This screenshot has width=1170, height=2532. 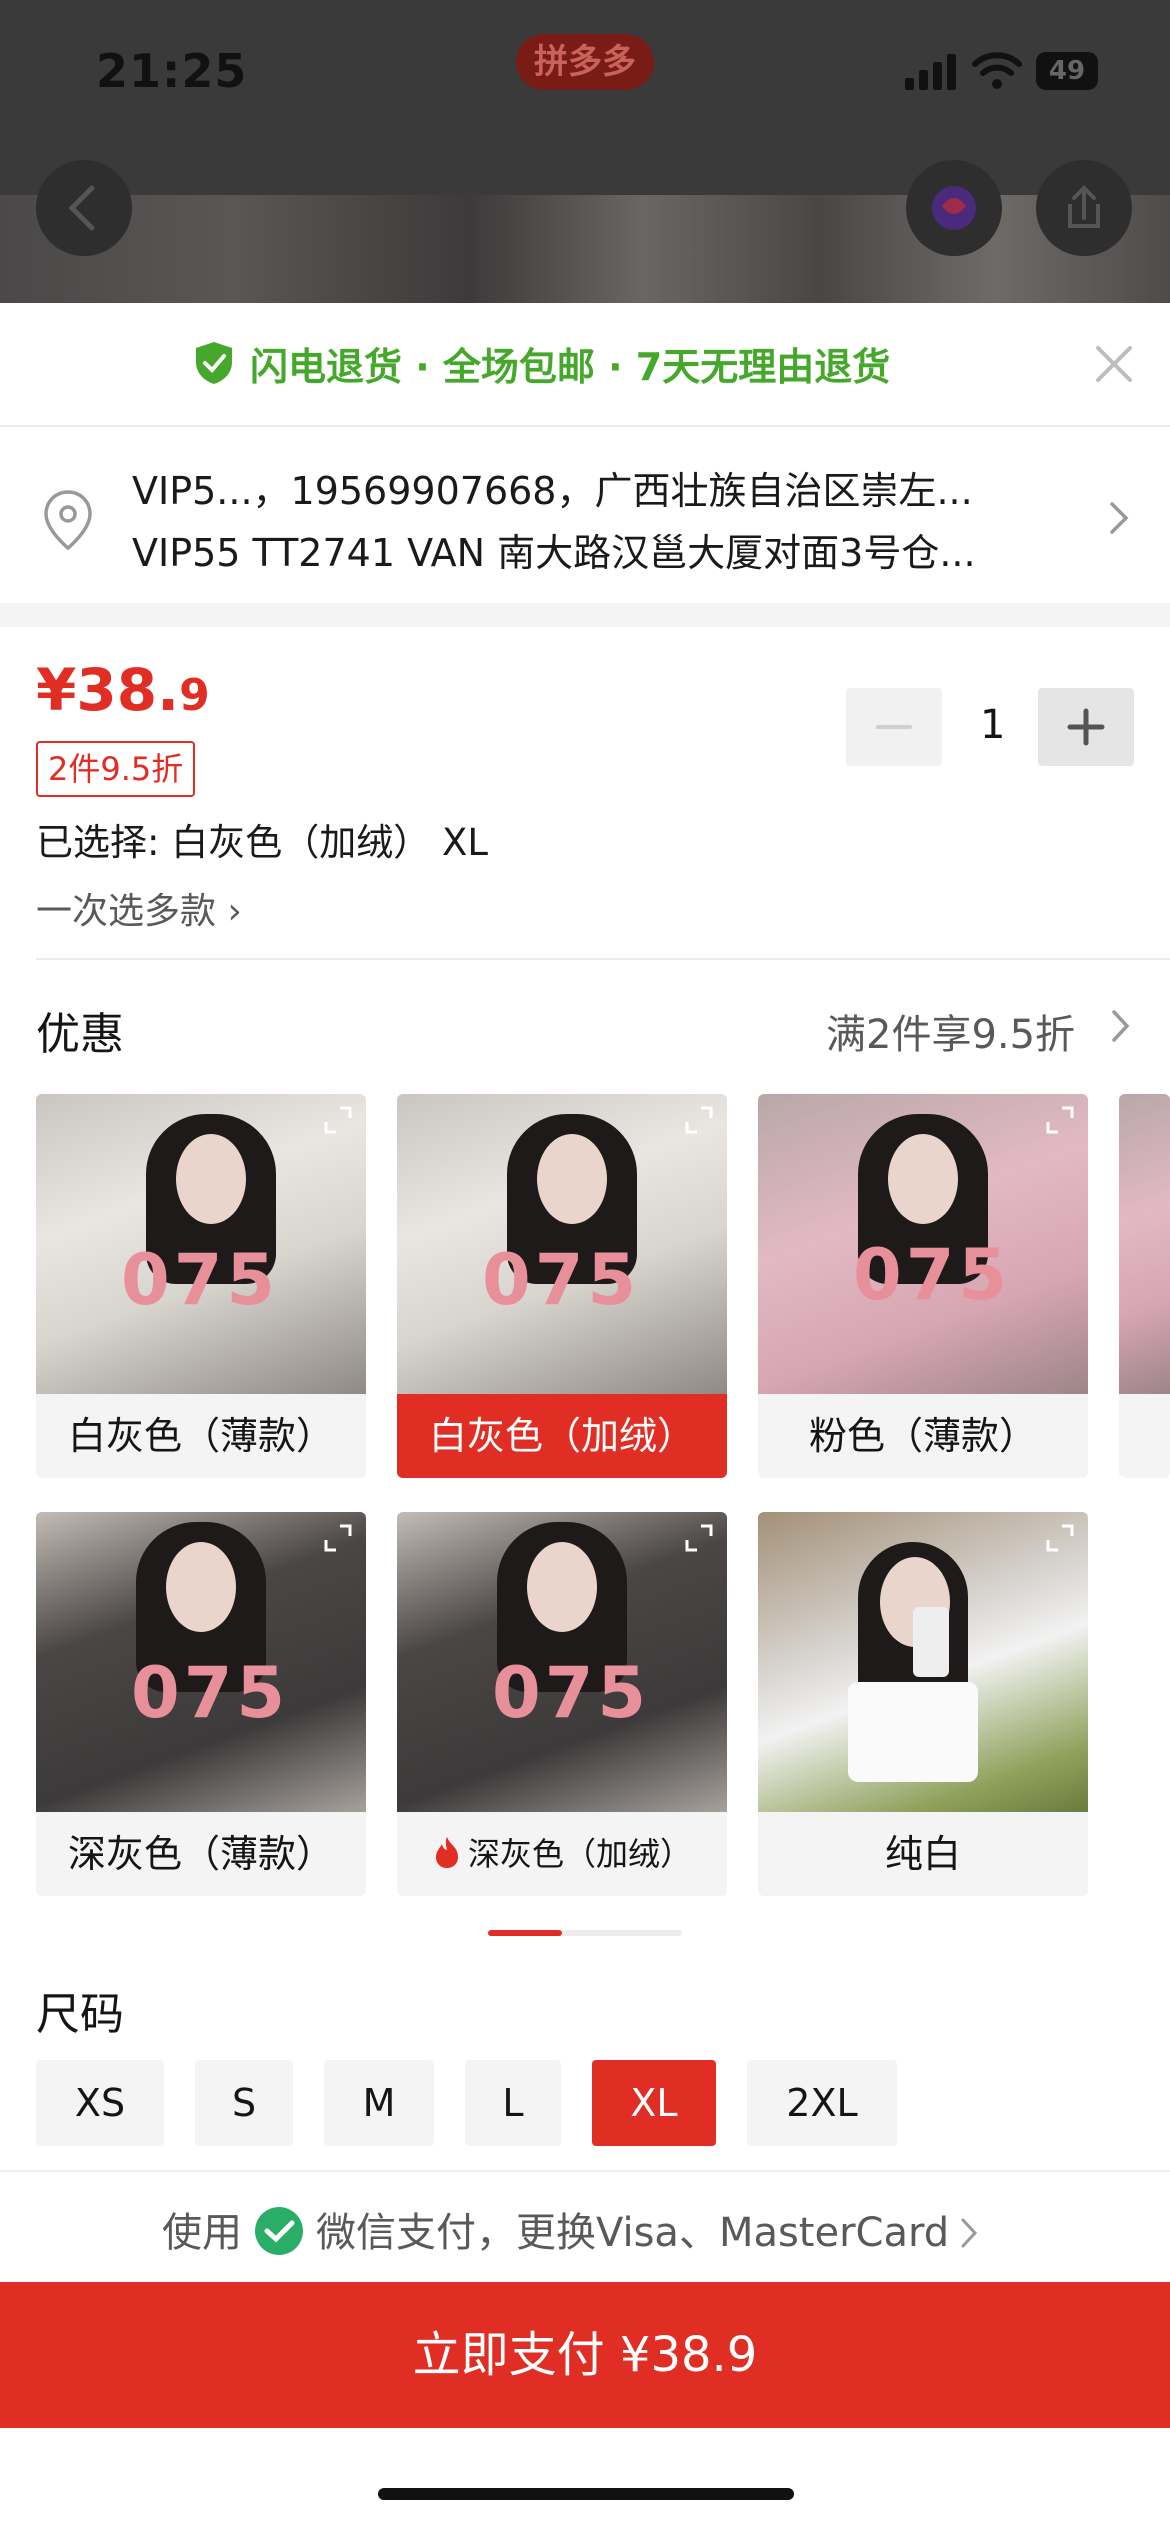 I want to click on size-section-title: 尺码, so click(x=80, y=2014).